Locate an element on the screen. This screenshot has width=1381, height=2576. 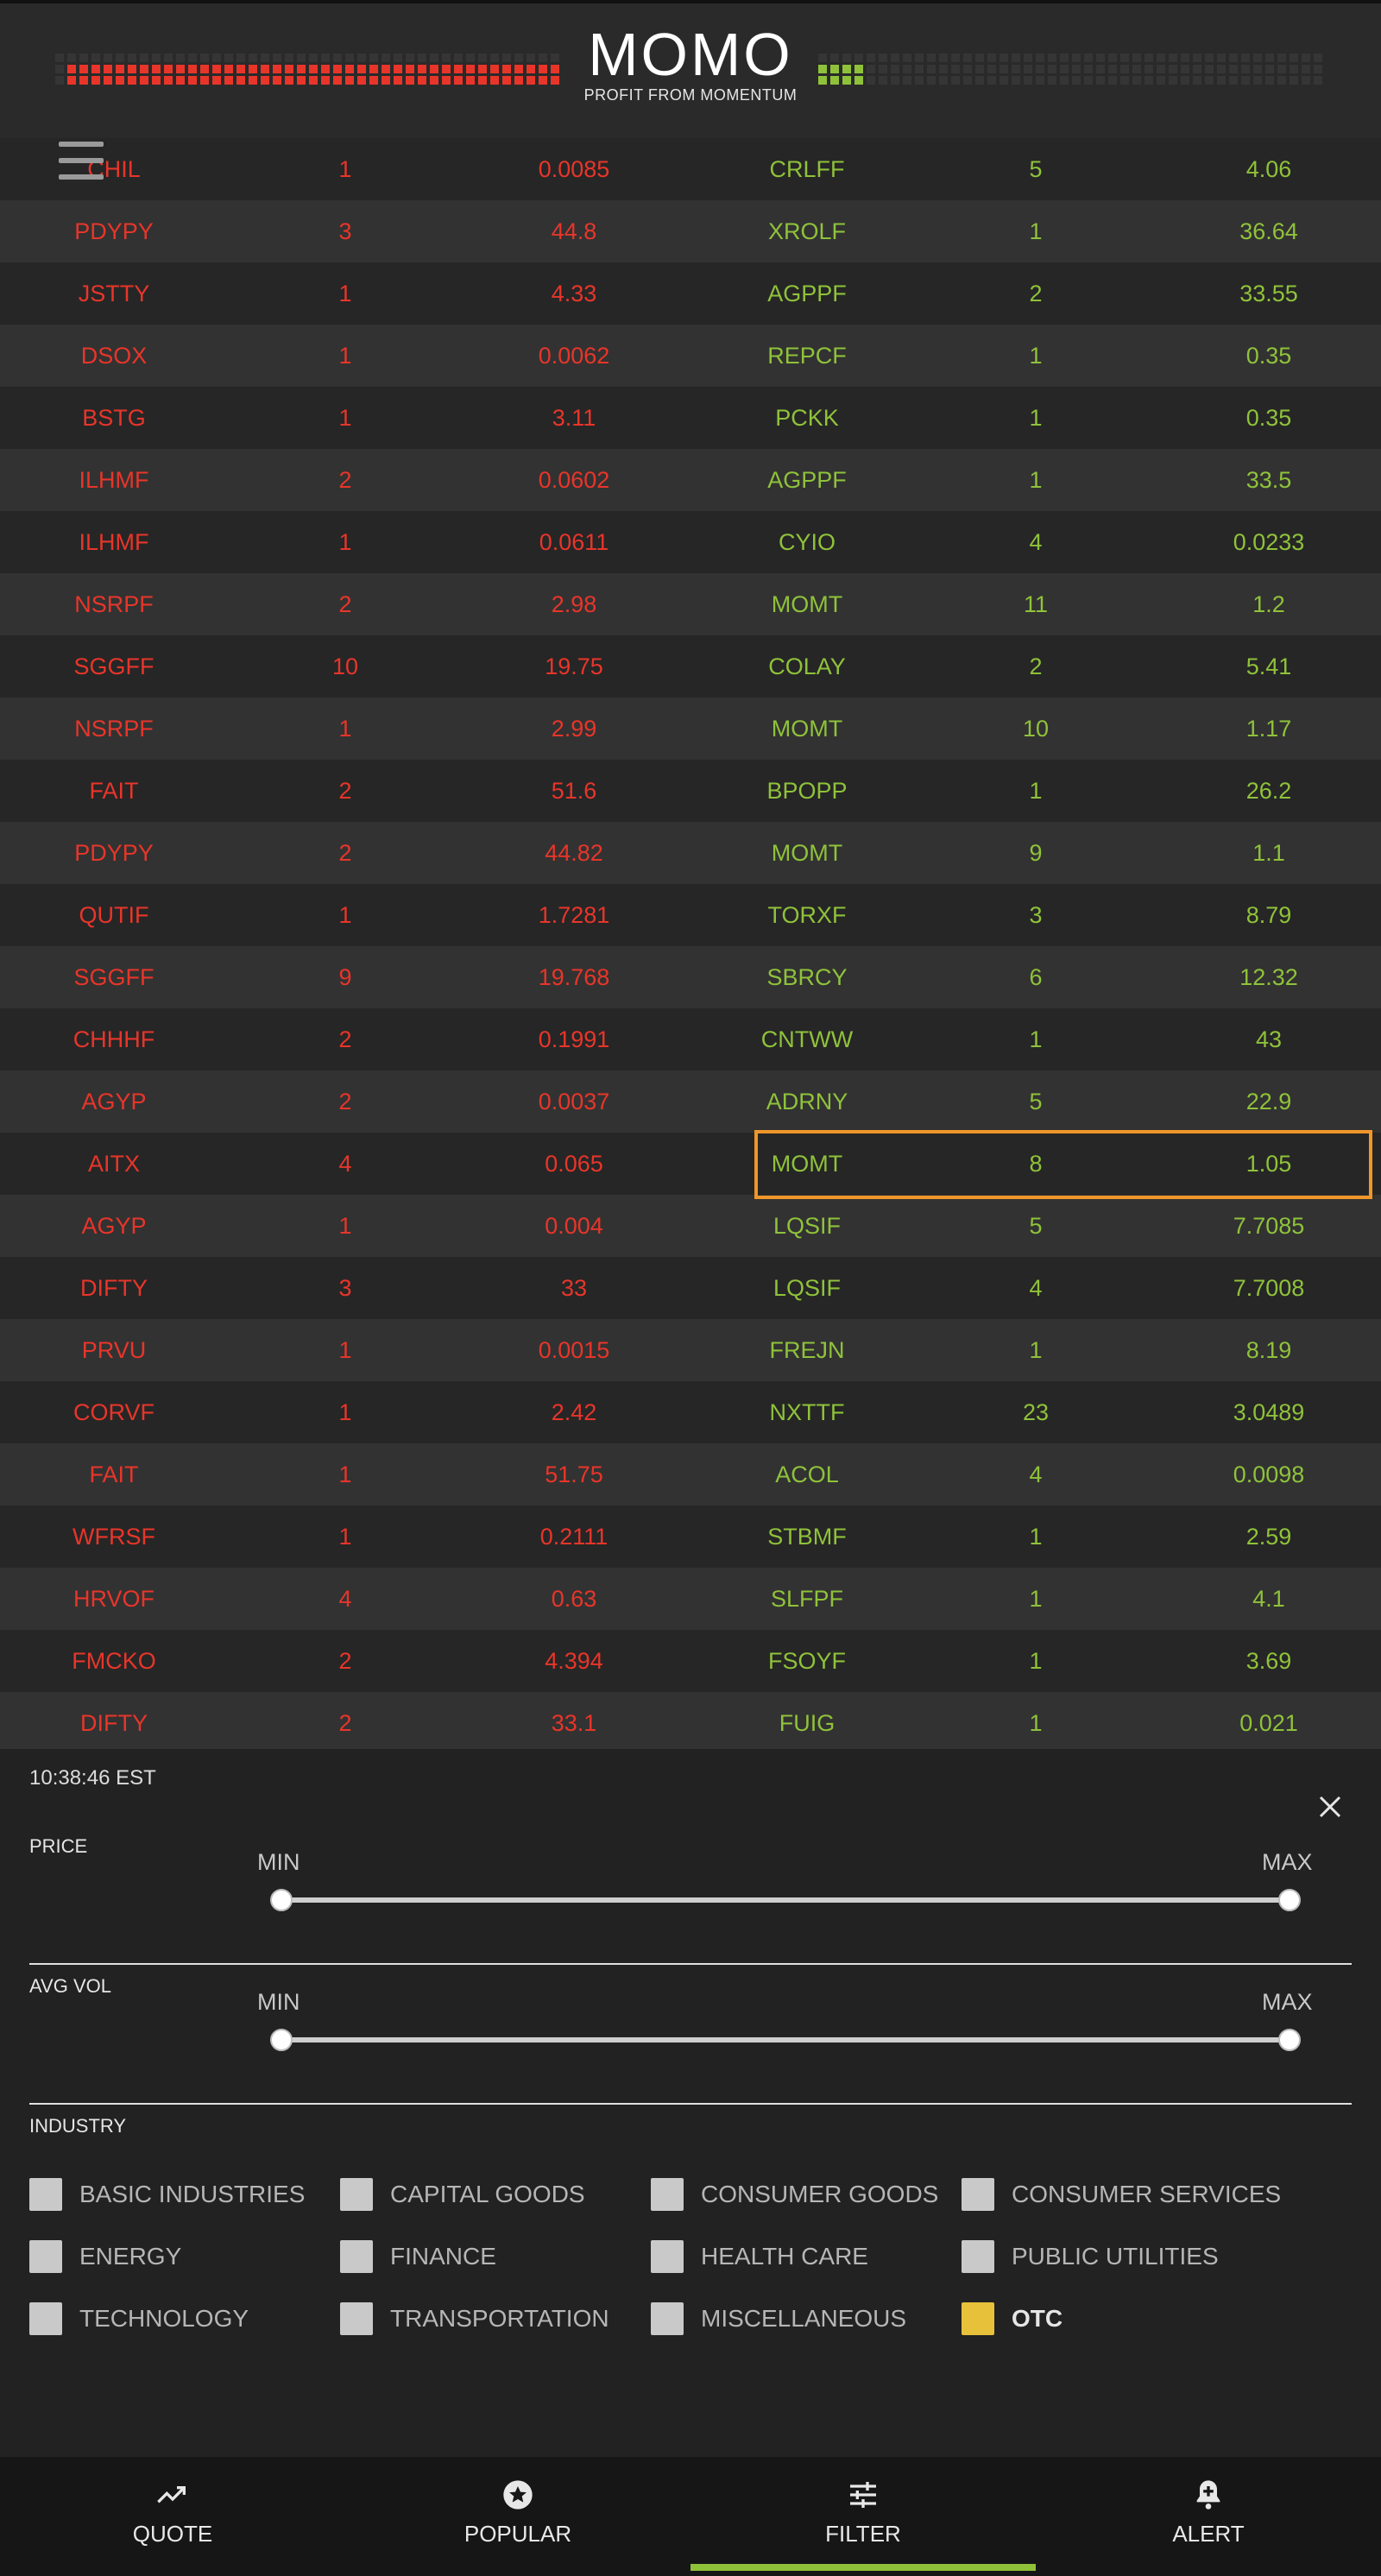
table-row: FAIT 1 51.75 ACOL 4 0.0098 is located at coordinates (690, 1474).